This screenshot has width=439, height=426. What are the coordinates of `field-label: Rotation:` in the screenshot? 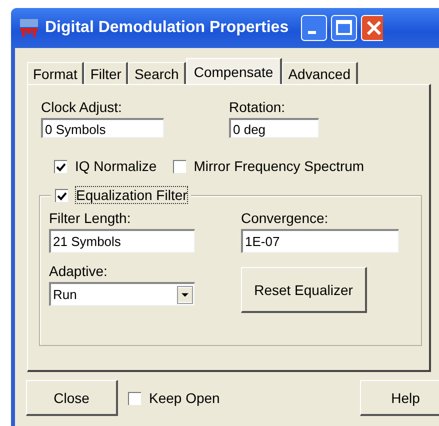 It's located at (257, 107).